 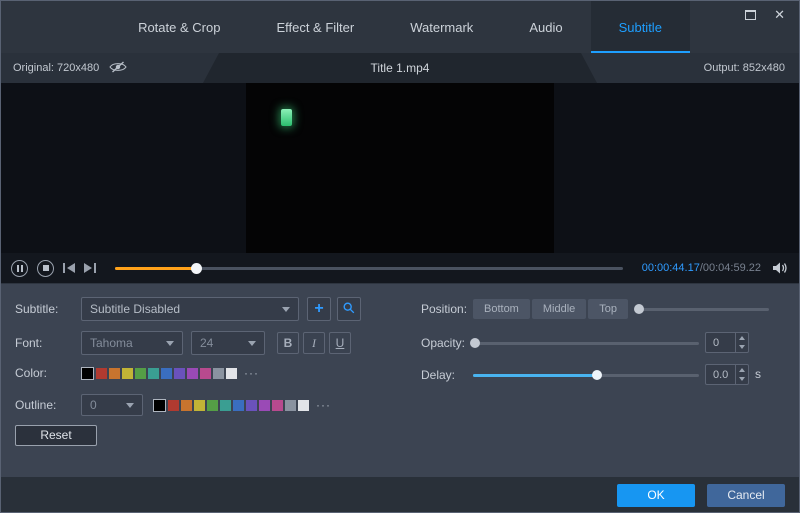 I want to click on italic-button: I, so click(x=314, y=343).